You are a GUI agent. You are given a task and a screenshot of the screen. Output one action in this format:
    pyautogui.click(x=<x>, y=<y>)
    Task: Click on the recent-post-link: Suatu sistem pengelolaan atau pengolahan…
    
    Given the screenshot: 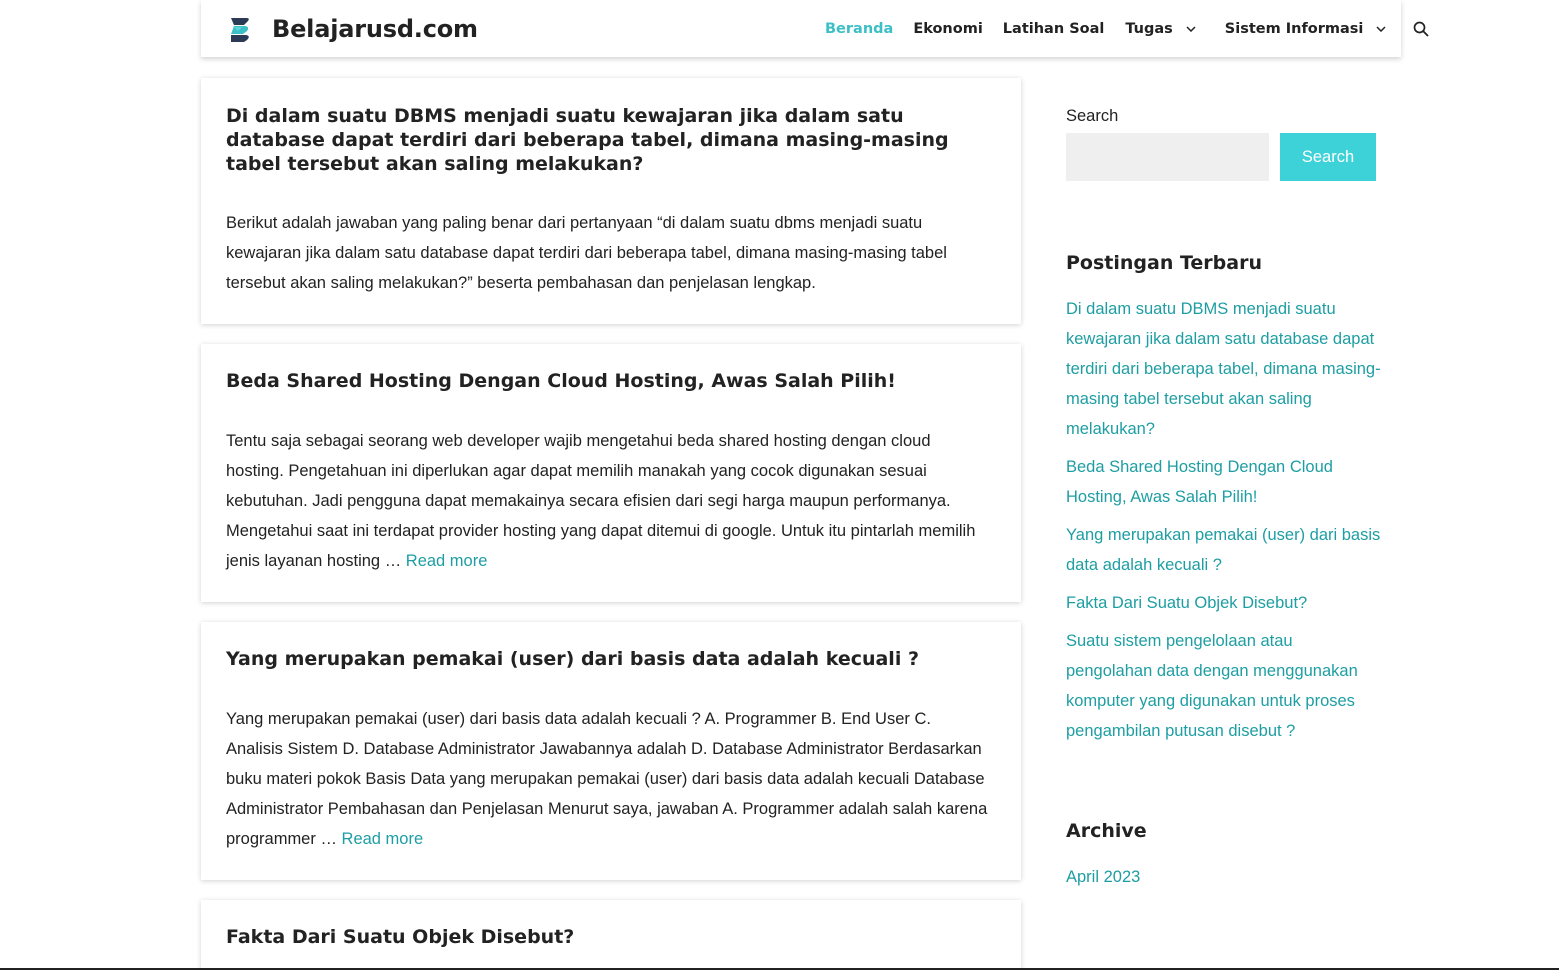 What is the action you would take?
    pyautogui.click(x=1223, y=686)
    